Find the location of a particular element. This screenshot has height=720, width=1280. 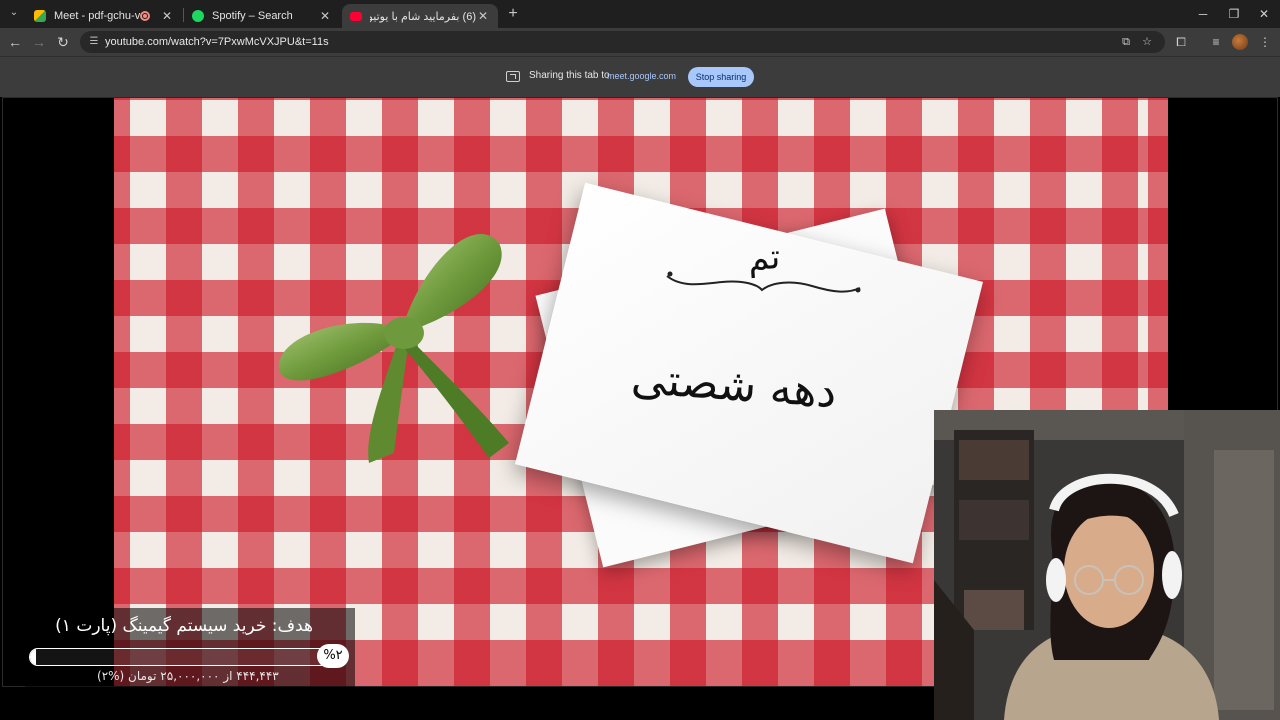

tab-youtube: (6) بفرمایید شام با یوتیوبرا (... ✕ is located at coordinates (420, 16).